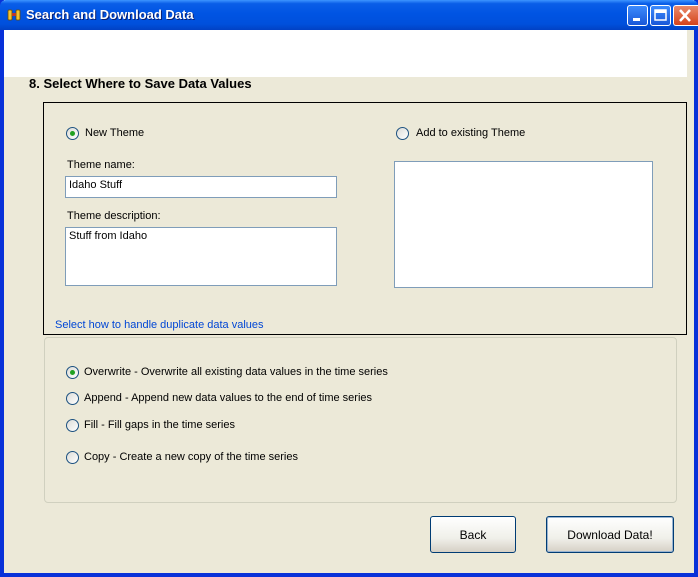 This screenshot has height=577, width=698. What do you see at coordinates (114, 133) in the screenshot?
I see `new-theme-label: New Theme` at bounding box center [114, 133].